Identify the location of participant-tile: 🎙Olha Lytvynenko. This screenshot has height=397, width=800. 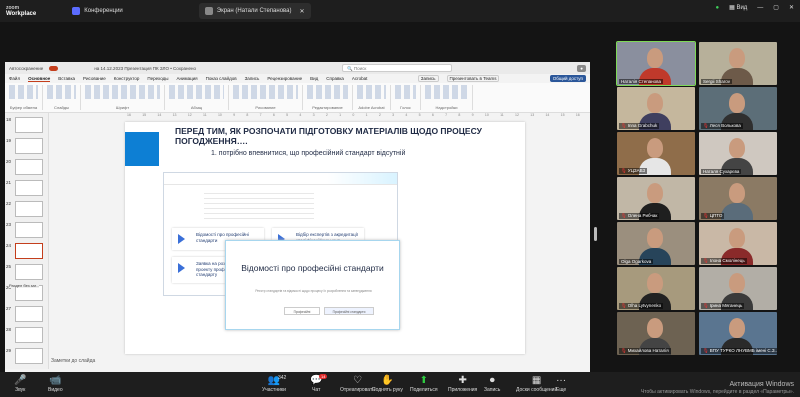
(656, 288).